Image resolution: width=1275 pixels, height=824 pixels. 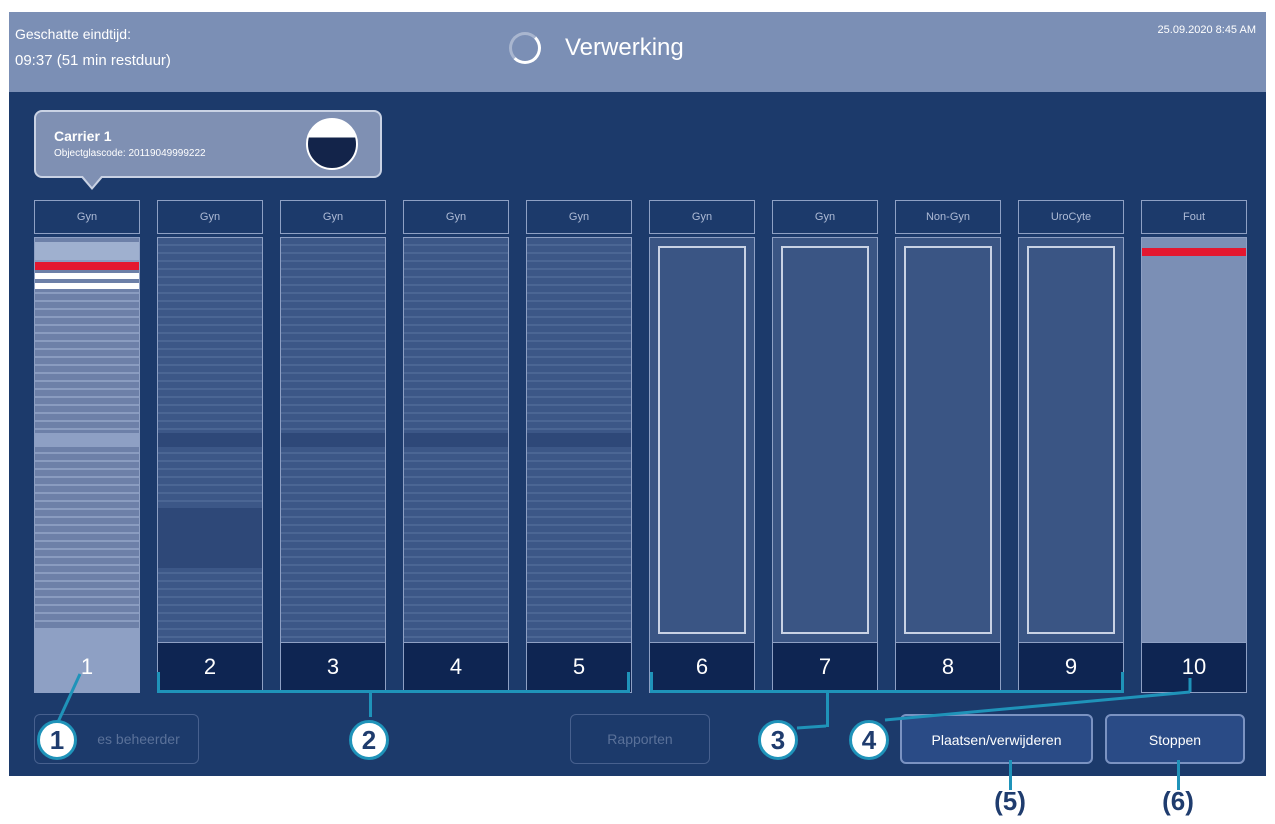 I want to click on popover-arrow-fill, so click(x=92, y=181).